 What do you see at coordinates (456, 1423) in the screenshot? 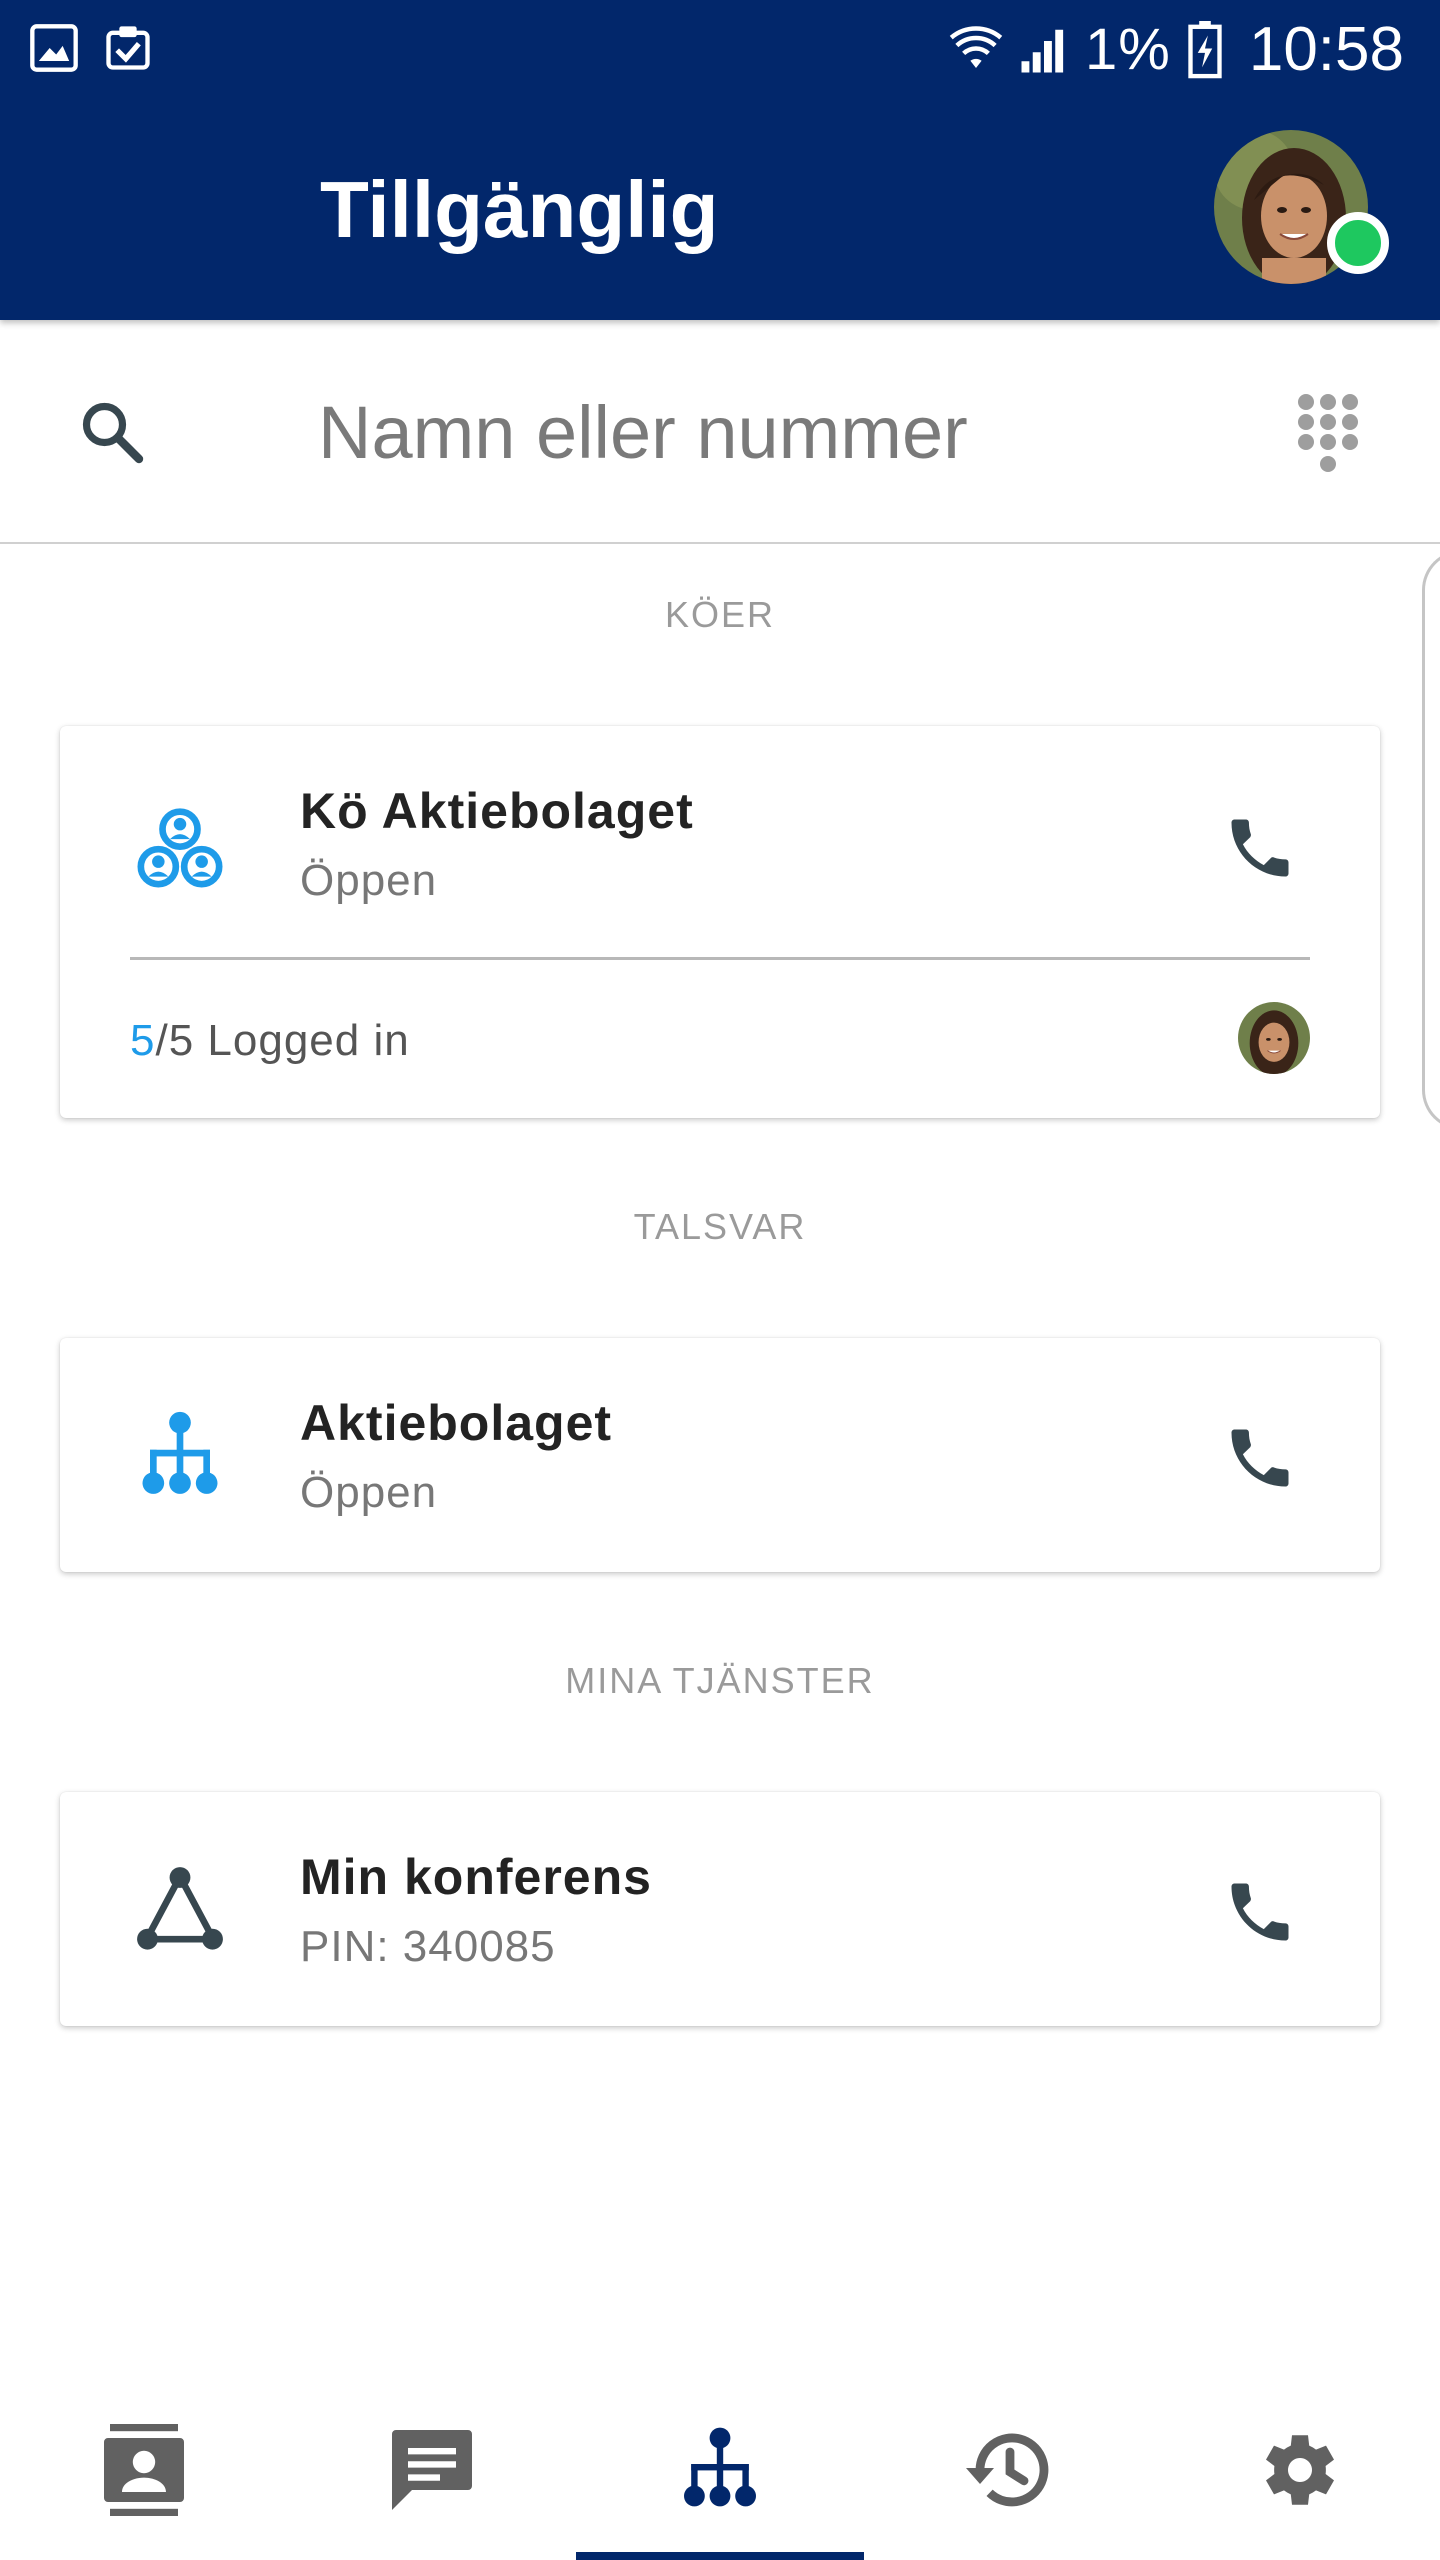
I see `voicemail-title: Aktiebolaget` at bounding box center [456, 1423].